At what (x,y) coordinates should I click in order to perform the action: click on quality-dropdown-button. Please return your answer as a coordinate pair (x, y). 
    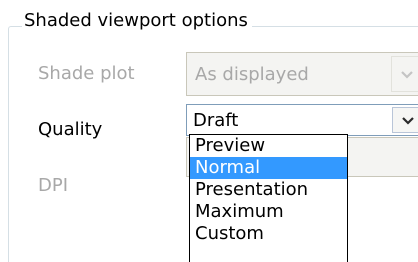
    Looking at the image, I should click on (405, 120).